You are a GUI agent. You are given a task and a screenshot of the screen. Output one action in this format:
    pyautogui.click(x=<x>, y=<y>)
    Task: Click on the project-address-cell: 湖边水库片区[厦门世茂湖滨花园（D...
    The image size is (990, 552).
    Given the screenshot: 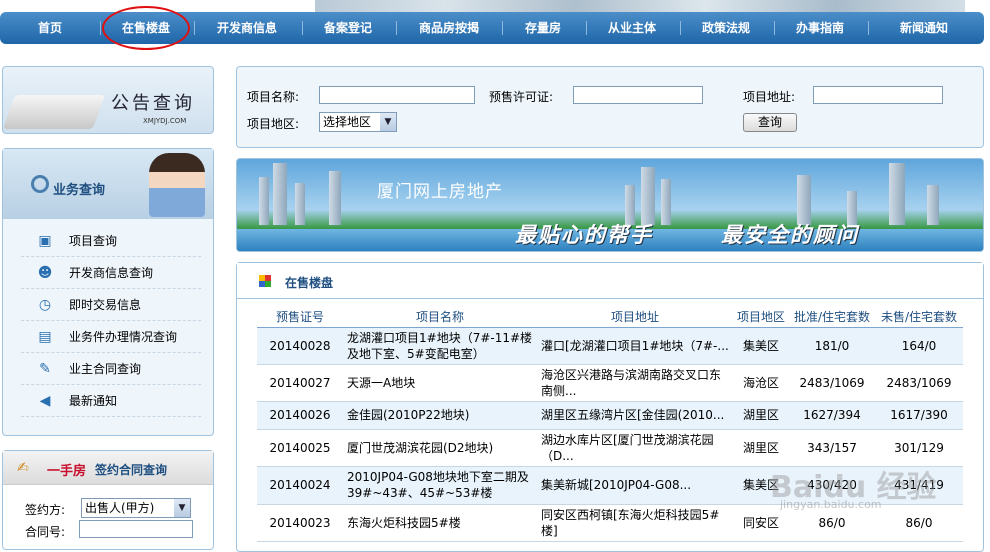 What is the action you would take?
    pyautogui.click(x=635, y=448)
    